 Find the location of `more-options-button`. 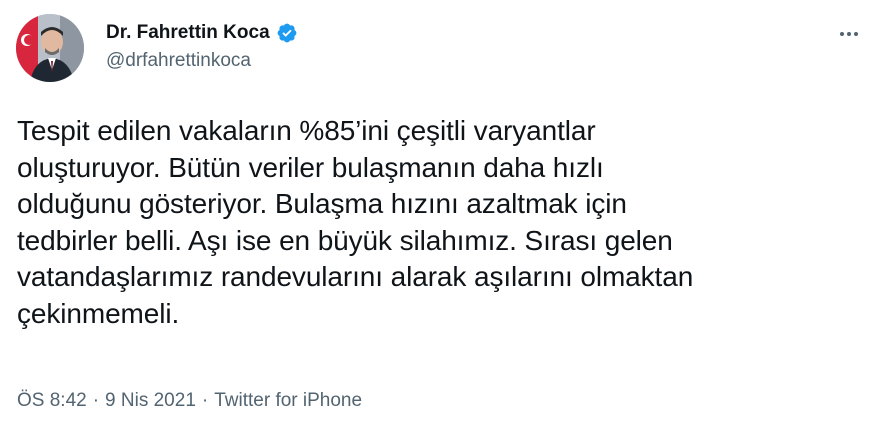

more-options-button is located at coordinates (849, 34).